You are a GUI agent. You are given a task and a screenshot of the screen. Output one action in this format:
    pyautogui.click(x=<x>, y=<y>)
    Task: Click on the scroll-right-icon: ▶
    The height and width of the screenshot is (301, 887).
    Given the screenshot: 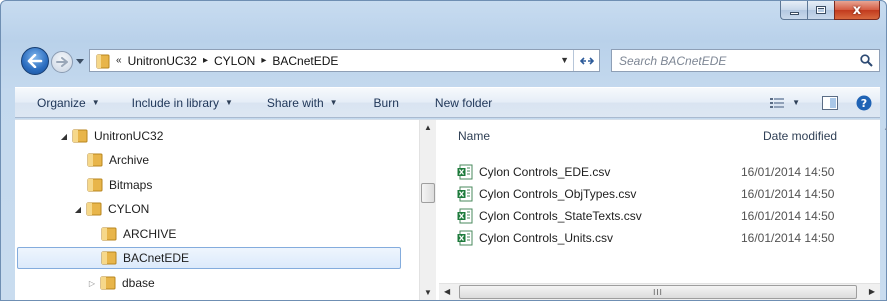 What is the action you would take?
    pyautogui.click(x=872, y=291)
    